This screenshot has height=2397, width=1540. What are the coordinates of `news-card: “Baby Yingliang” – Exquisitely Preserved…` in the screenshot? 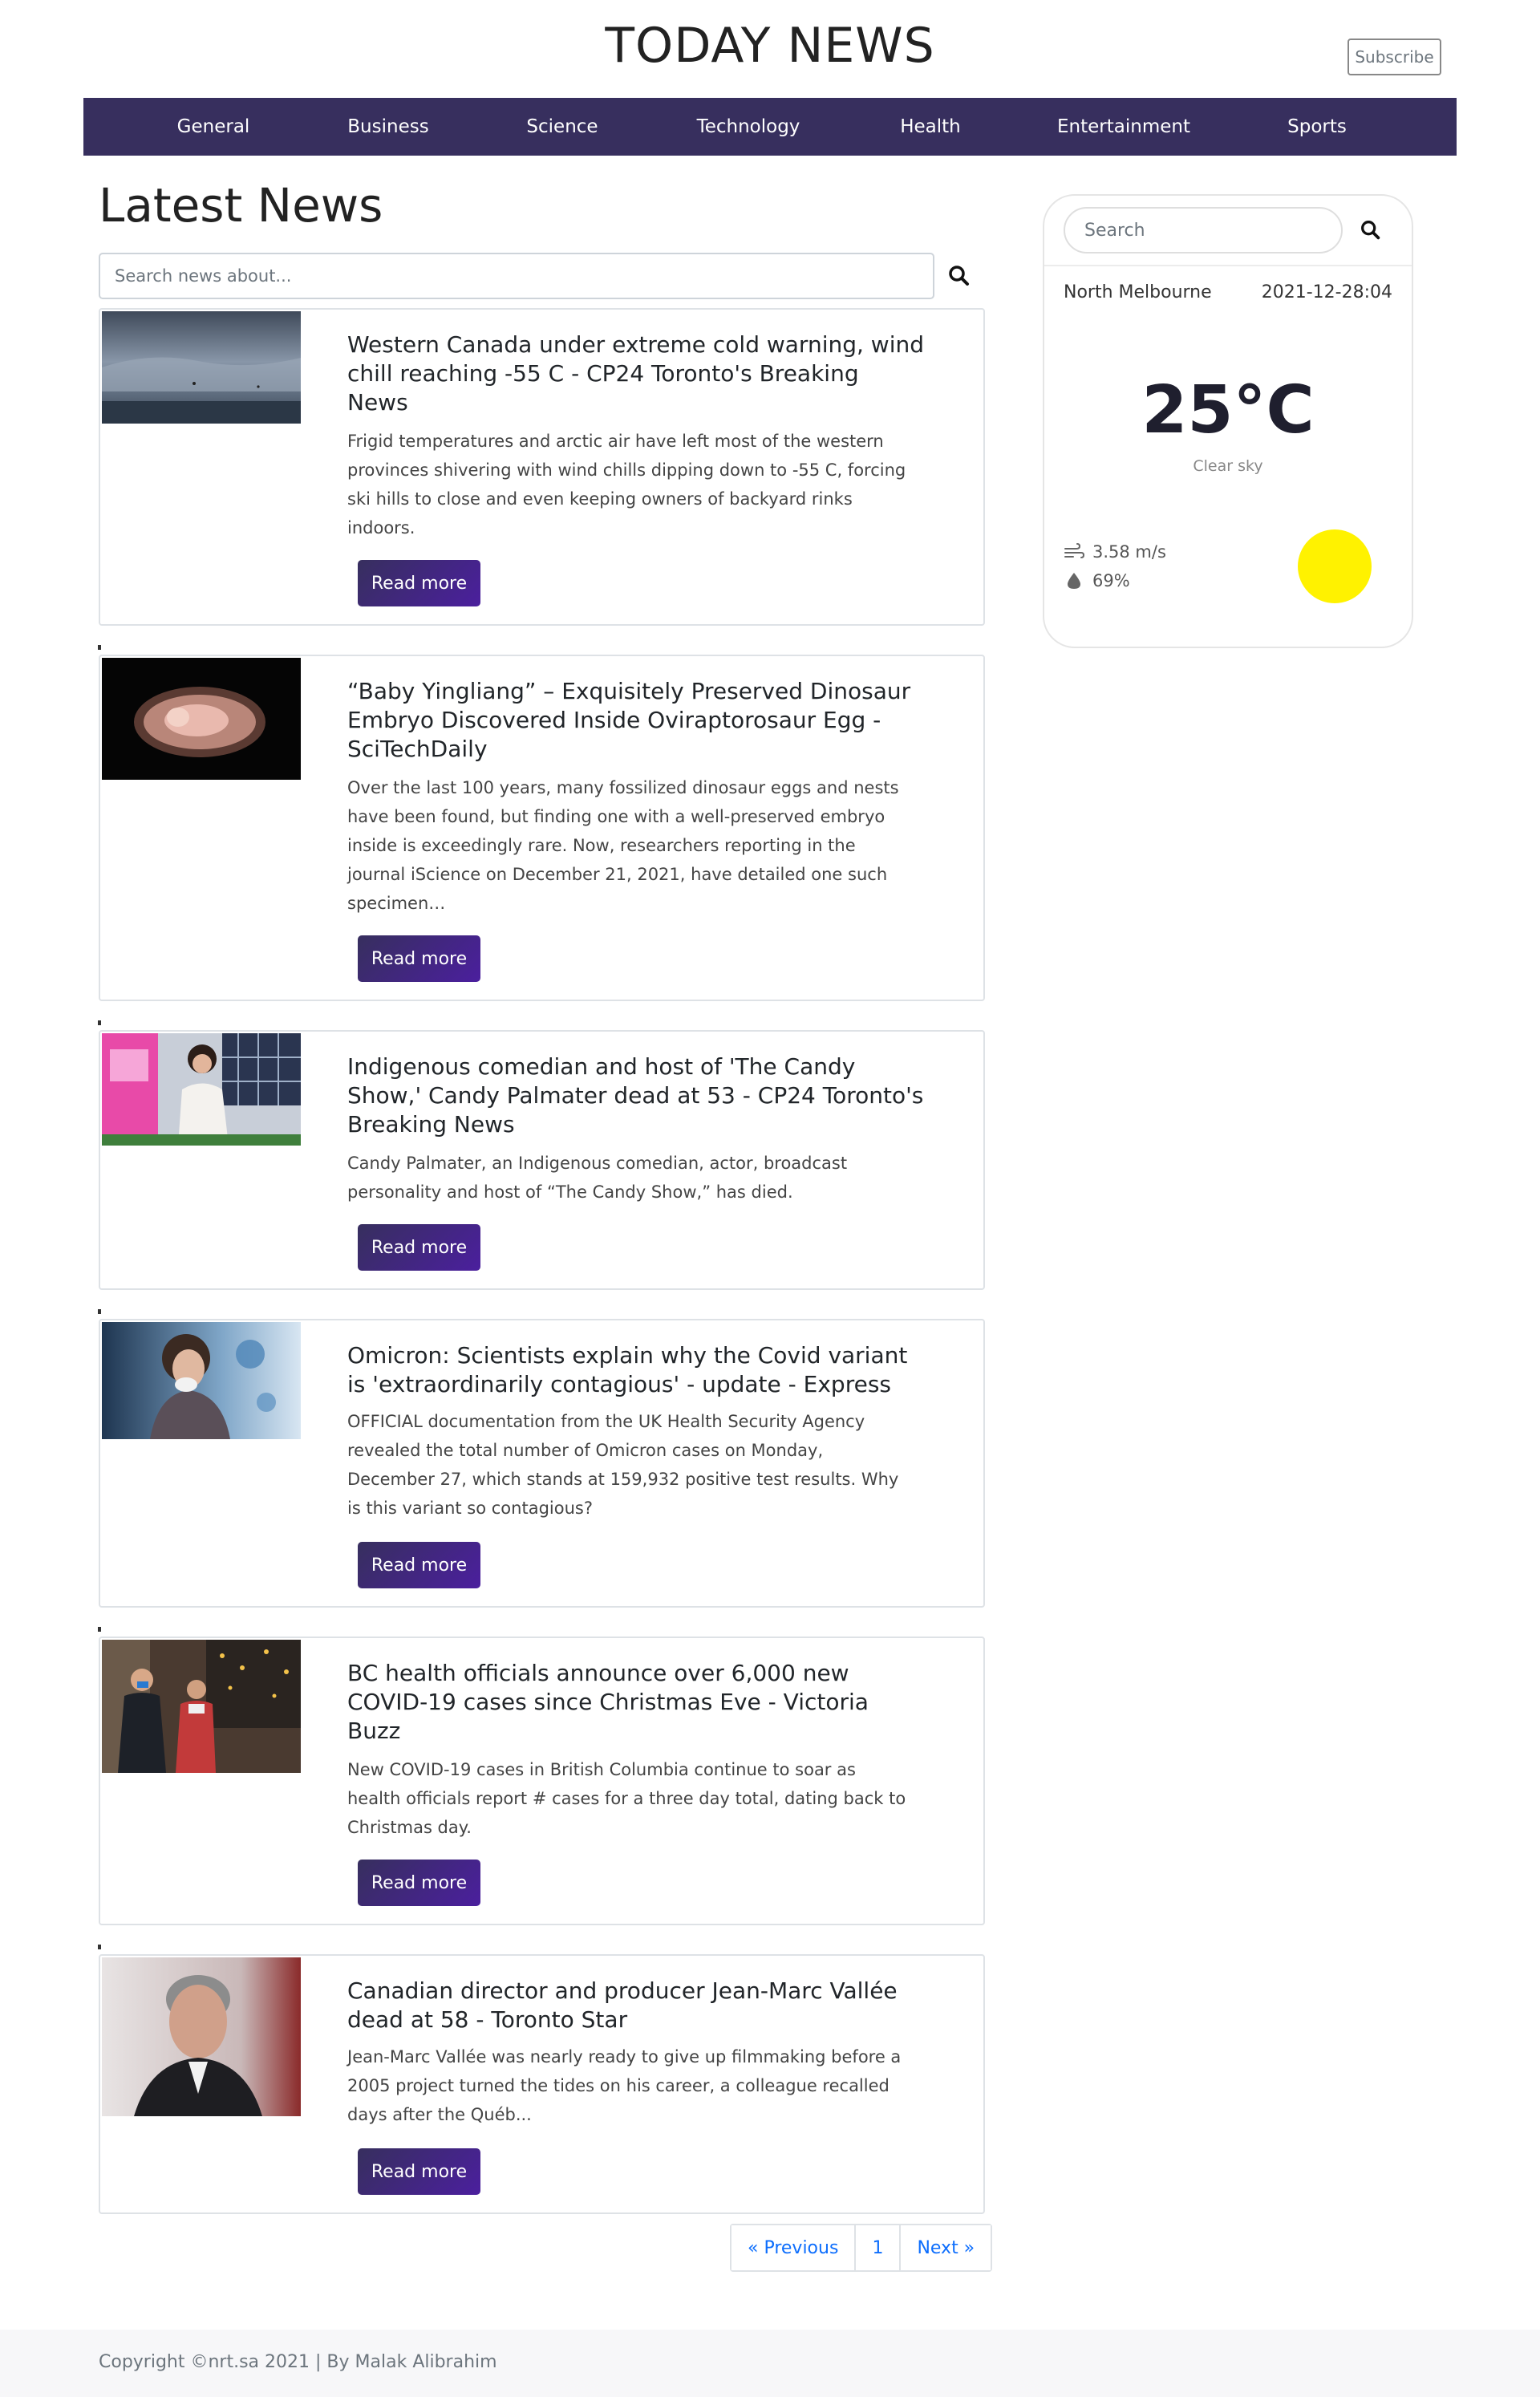 It's located at (542, 828).